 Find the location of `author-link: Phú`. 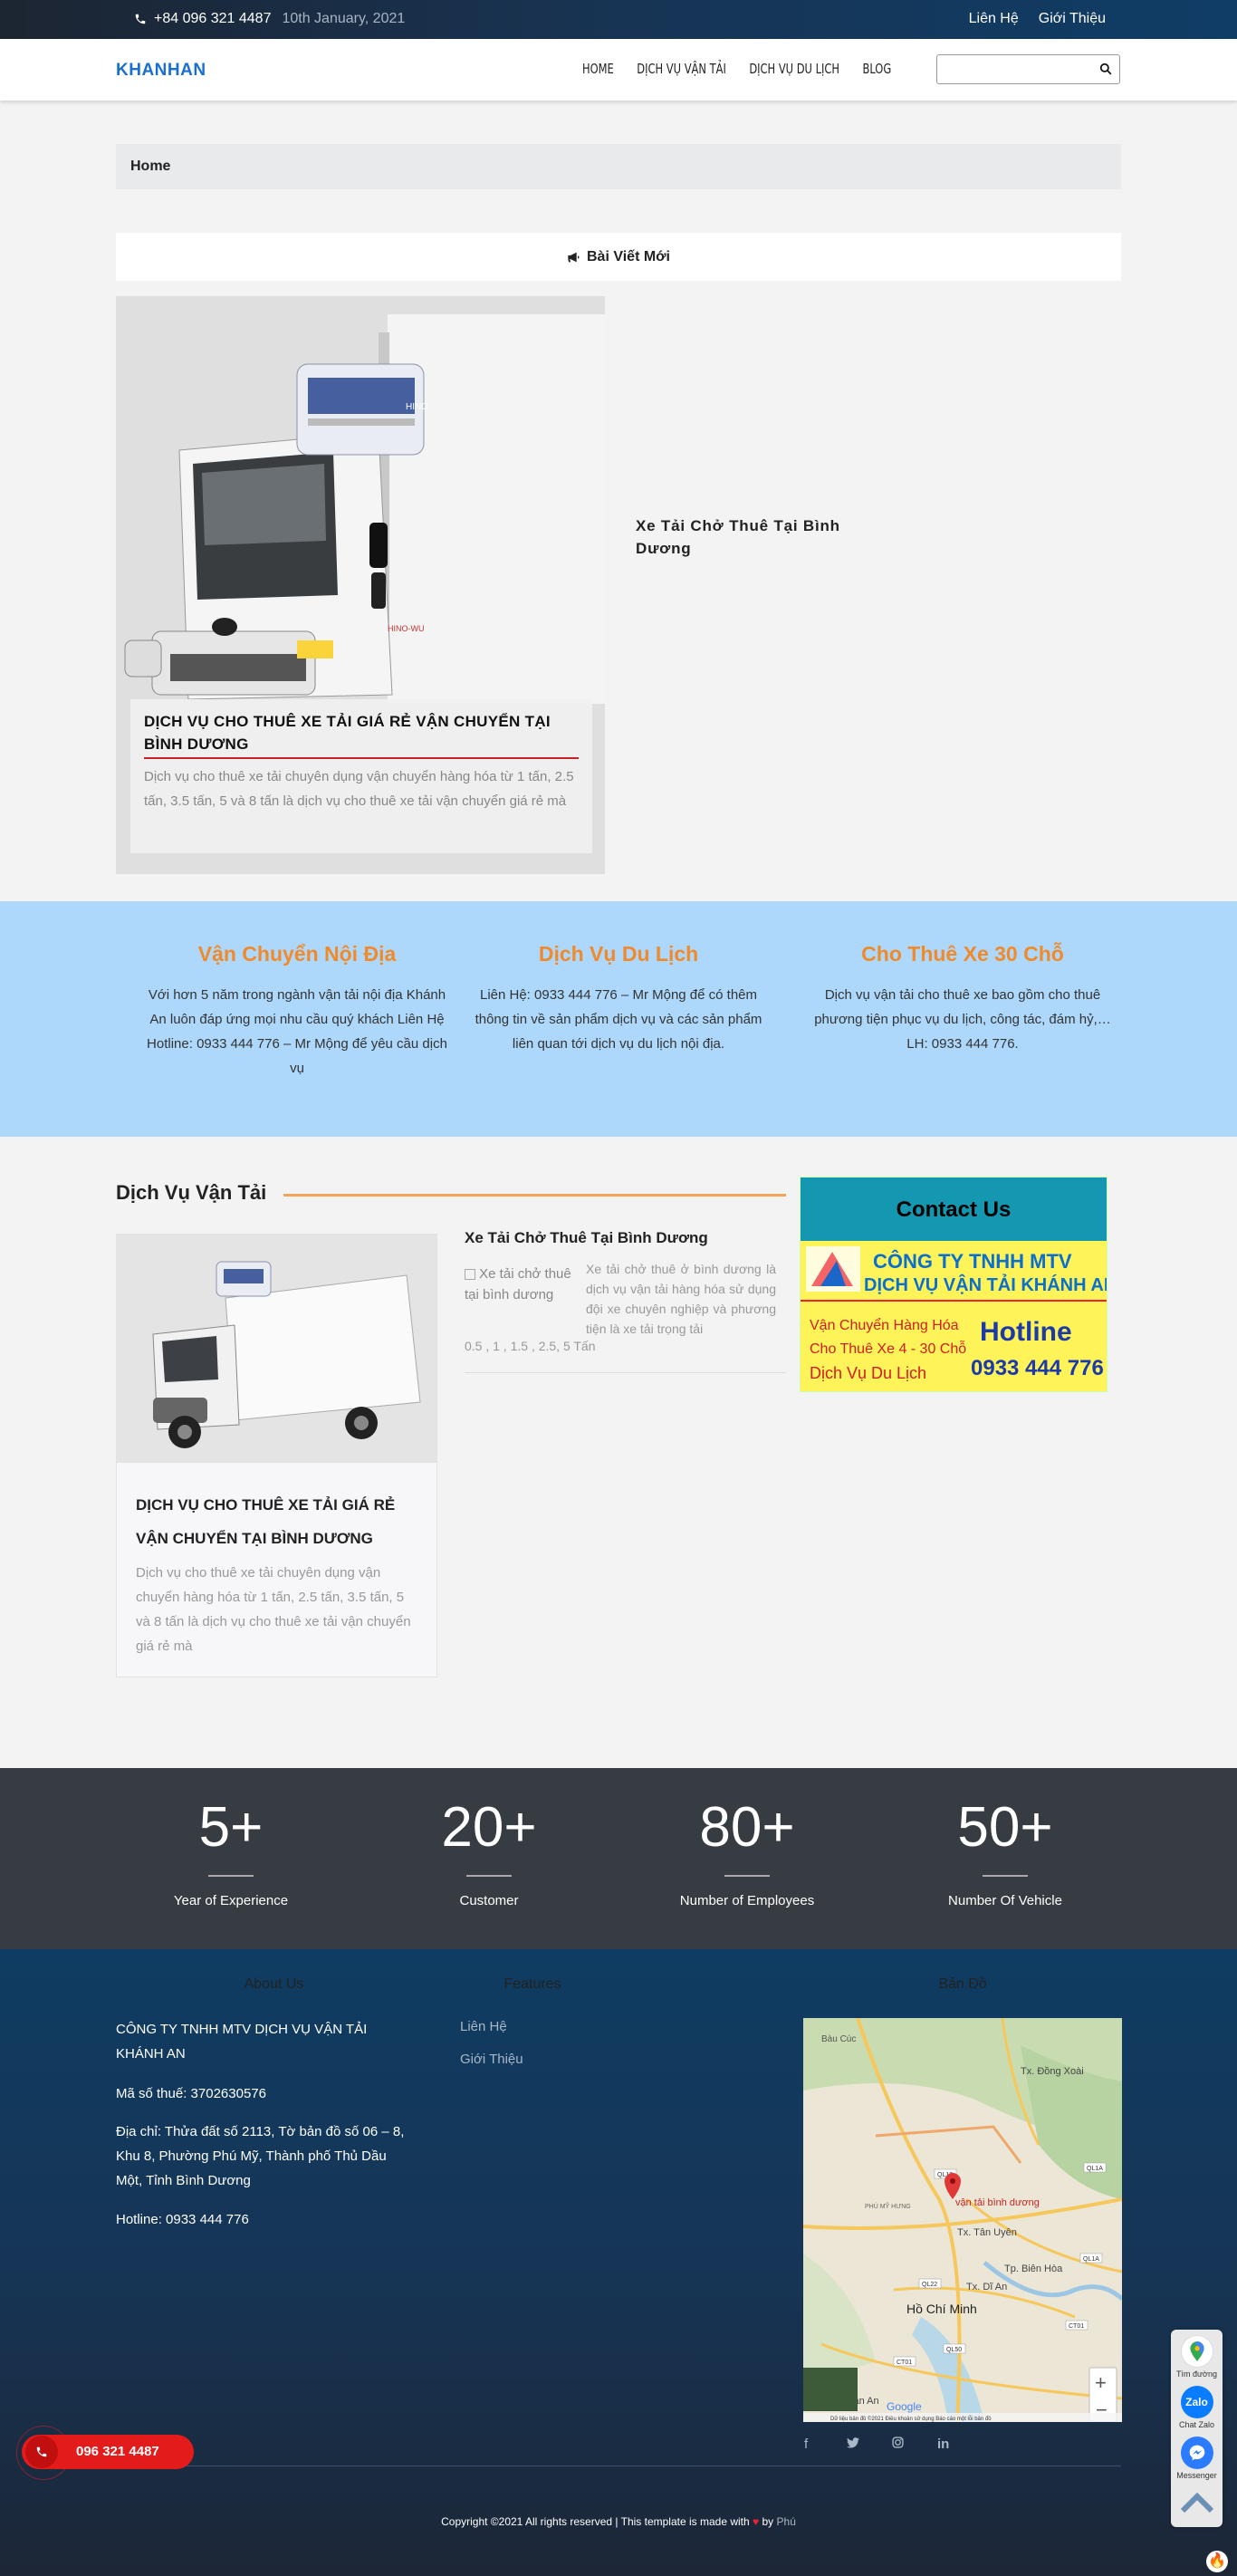

author-link: Phú is located at coordinates (787, 2521).